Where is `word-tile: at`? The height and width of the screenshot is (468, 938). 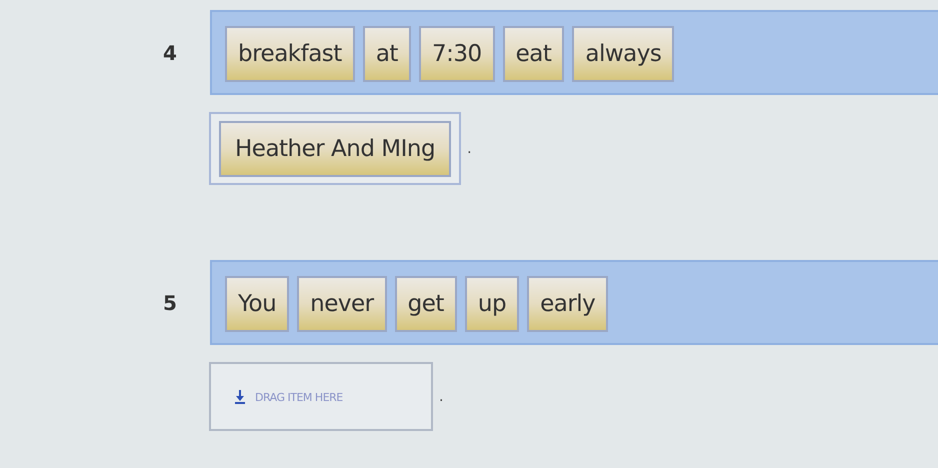 word-tile: at is located at coordinates (386, 54).